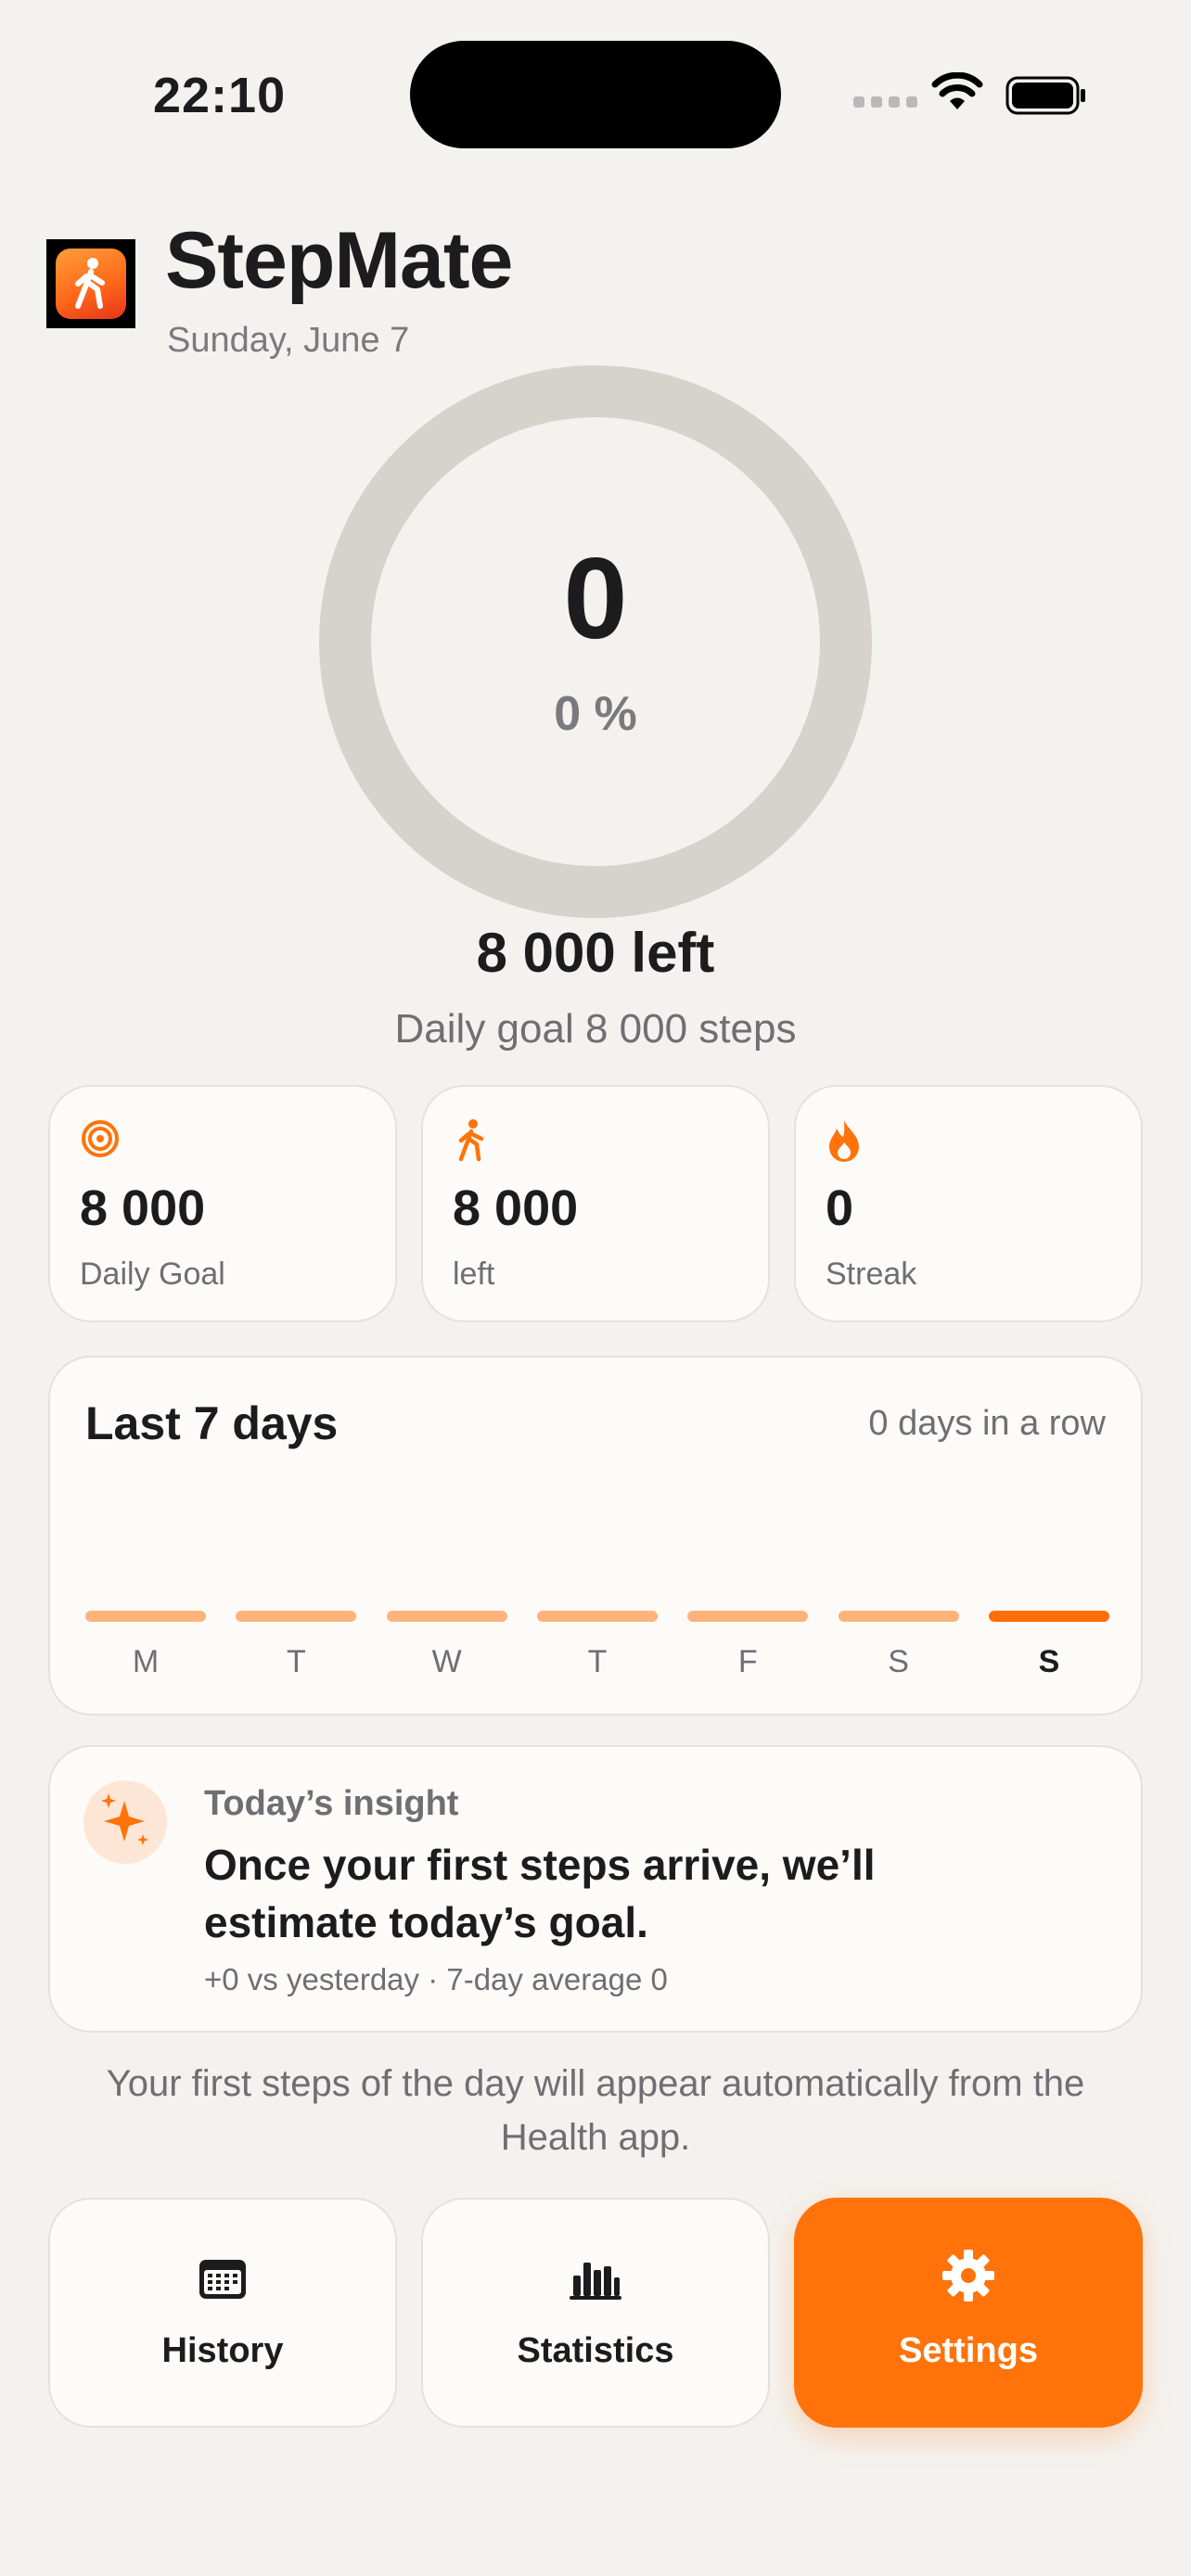  I want to click on day-label: W, so click(446, 1661).